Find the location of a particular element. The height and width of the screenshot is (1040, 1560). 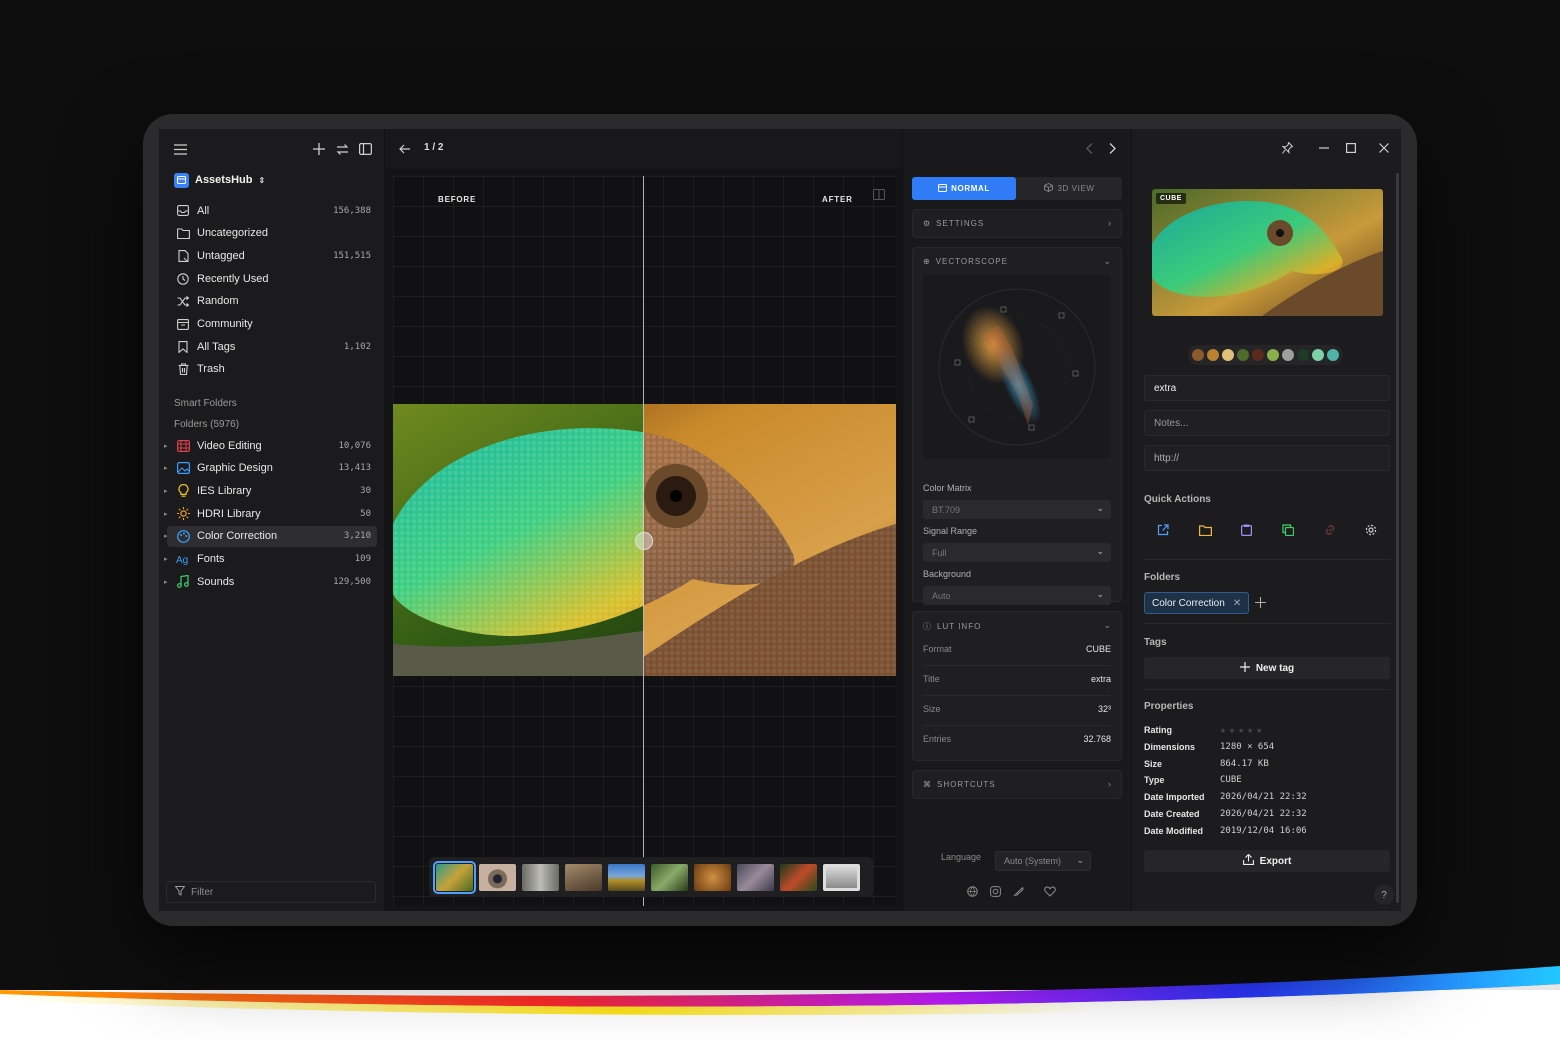

copy-icon is located at coordinates (1288, 530).